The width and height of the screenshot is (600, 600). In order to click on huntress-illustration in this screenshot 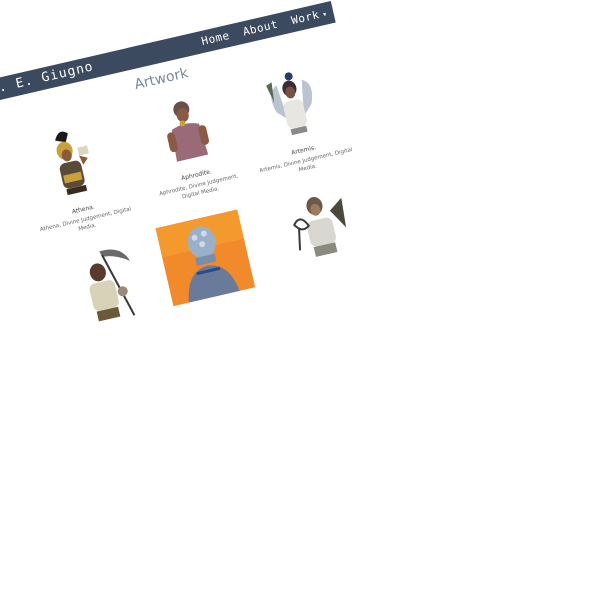, I will do `click(320, 226)`.